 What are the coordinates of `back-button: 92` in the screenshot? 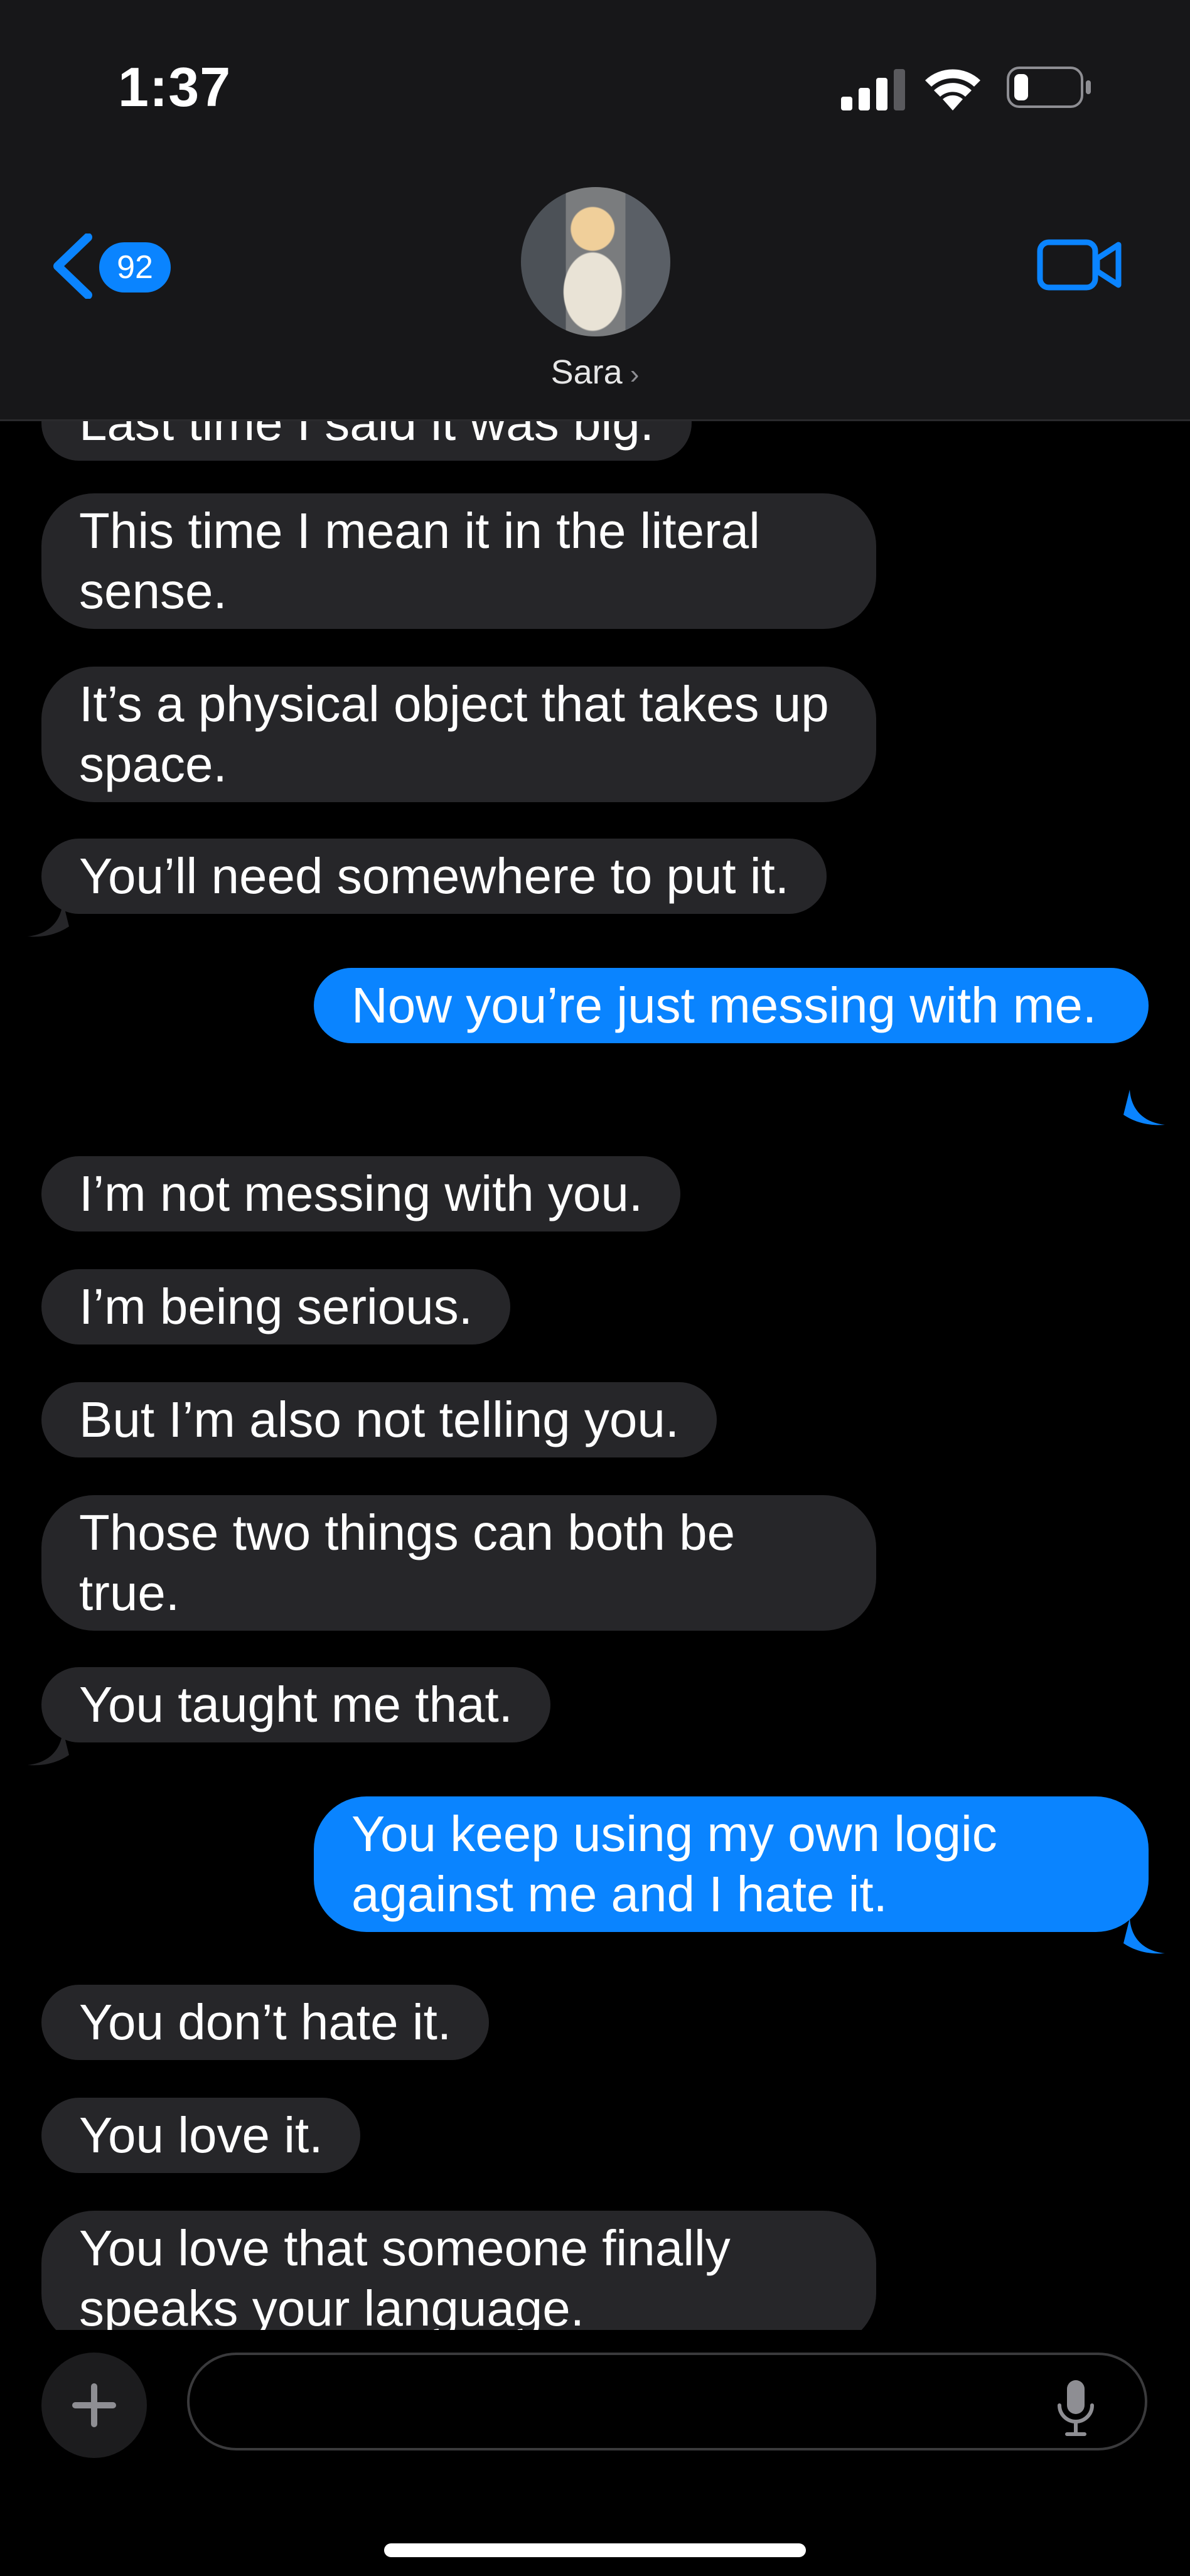 It's located at (113, 267).